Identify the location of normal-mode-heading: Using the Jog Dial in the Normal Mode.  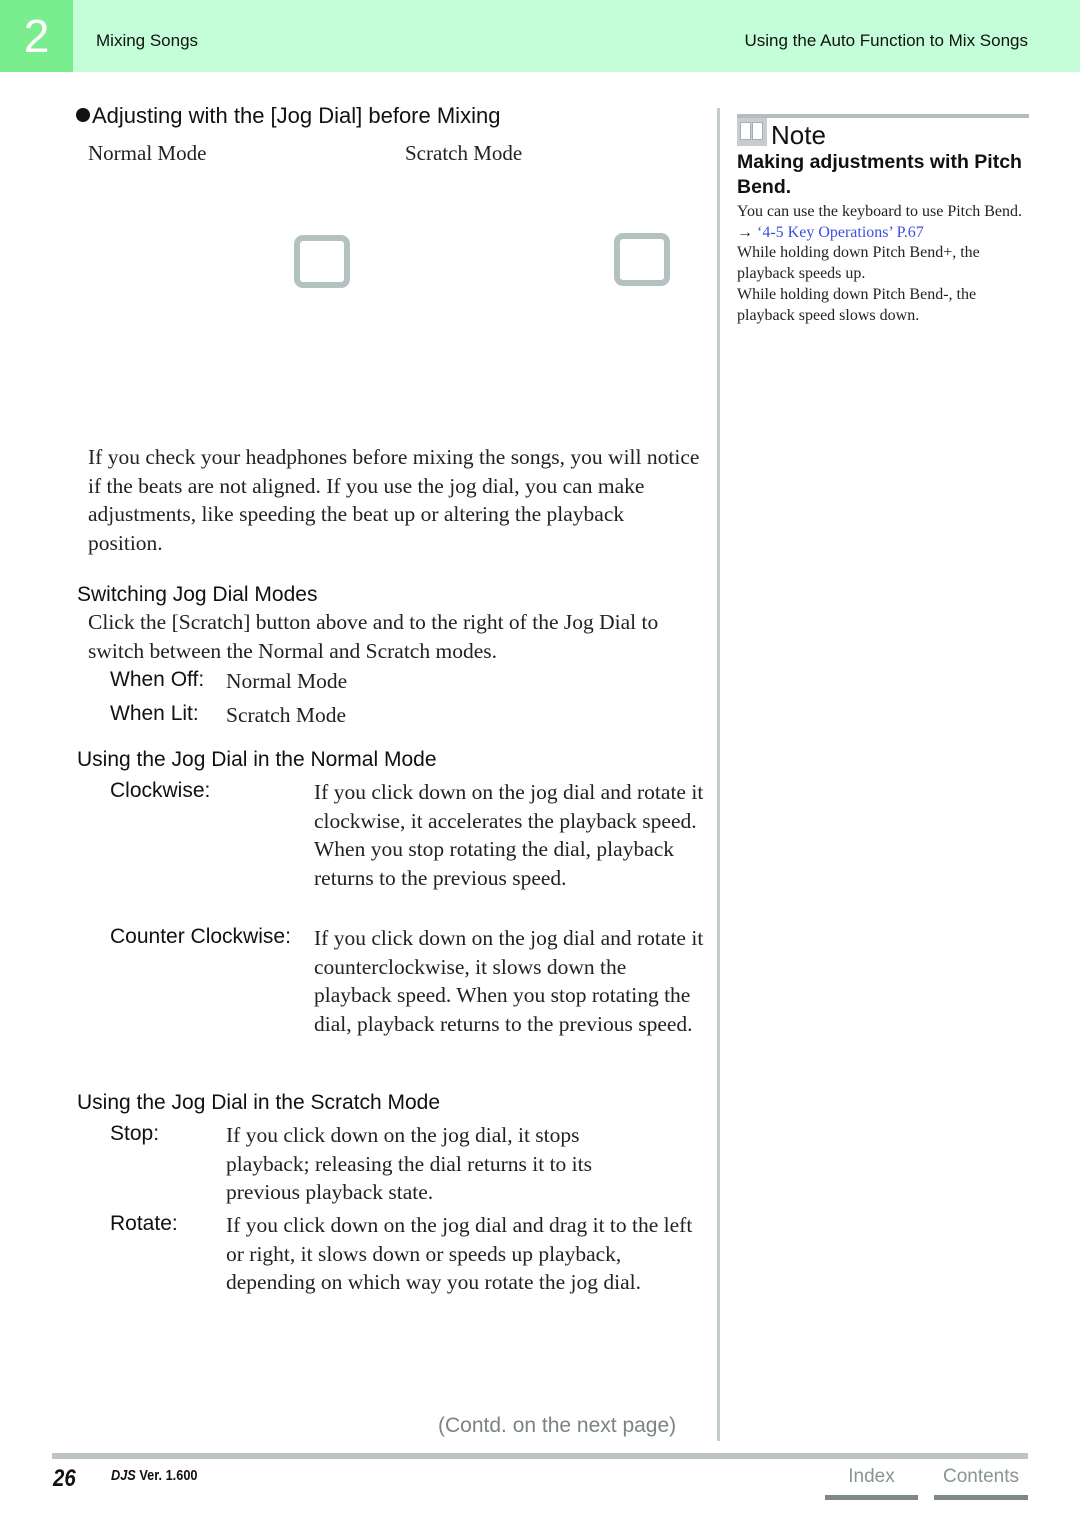
(257, 759).